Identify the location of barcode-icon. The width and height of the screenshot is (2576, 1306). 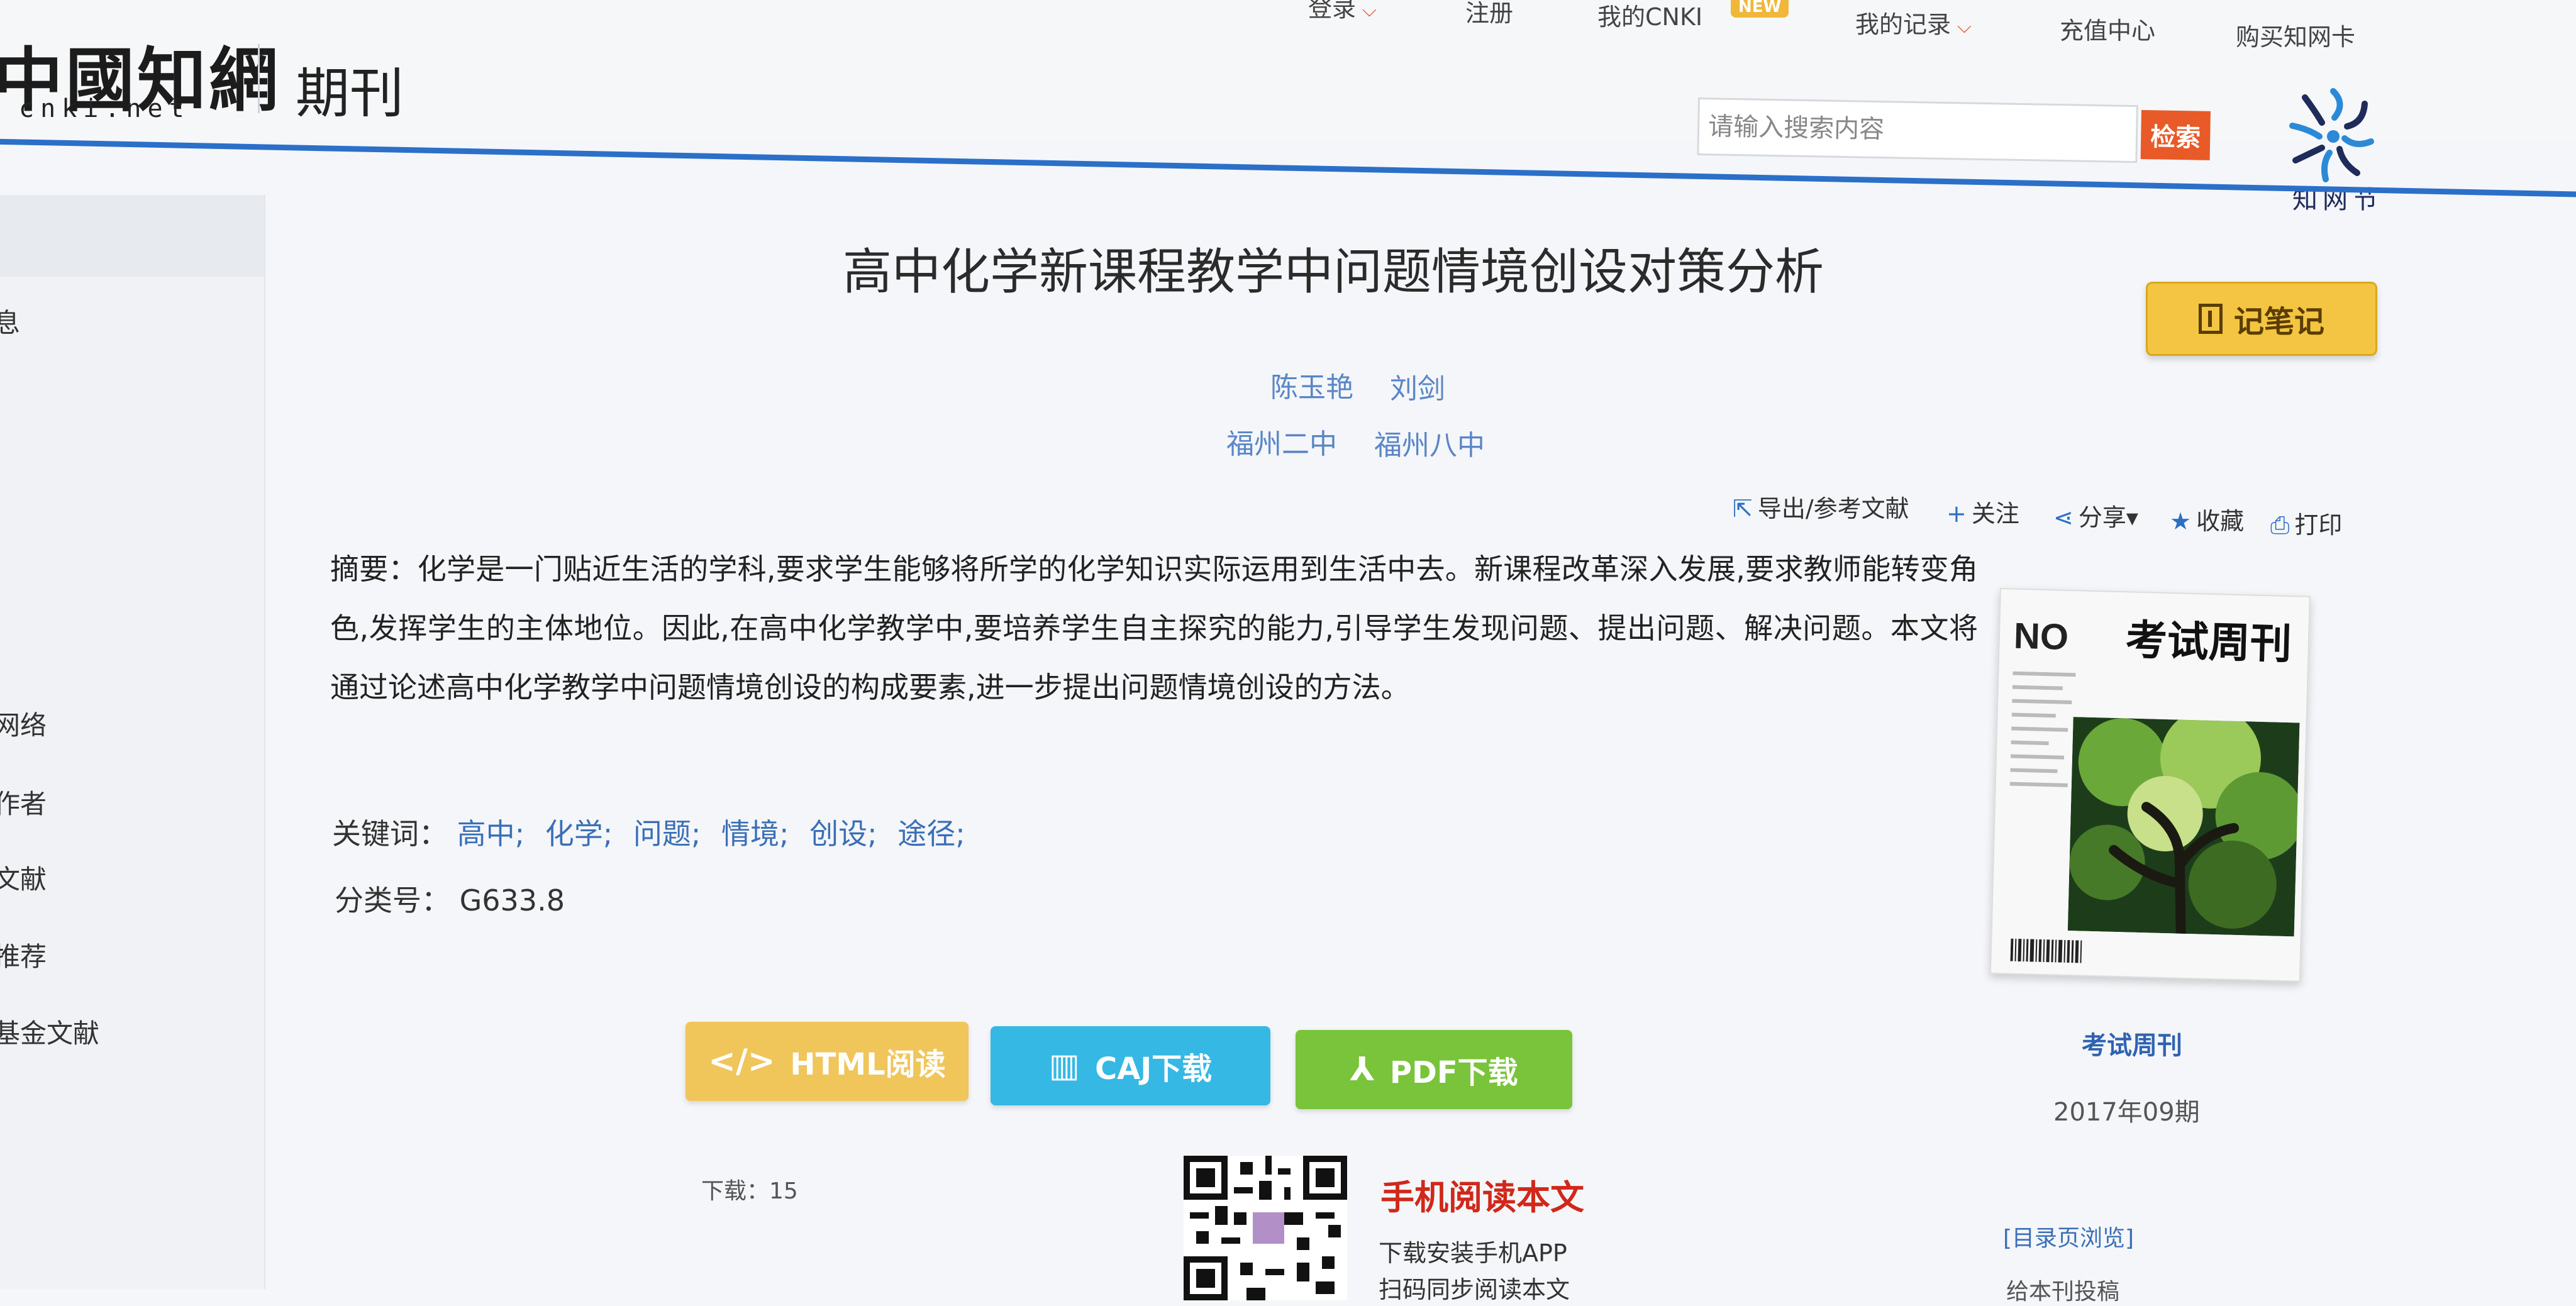
(2046, 950).